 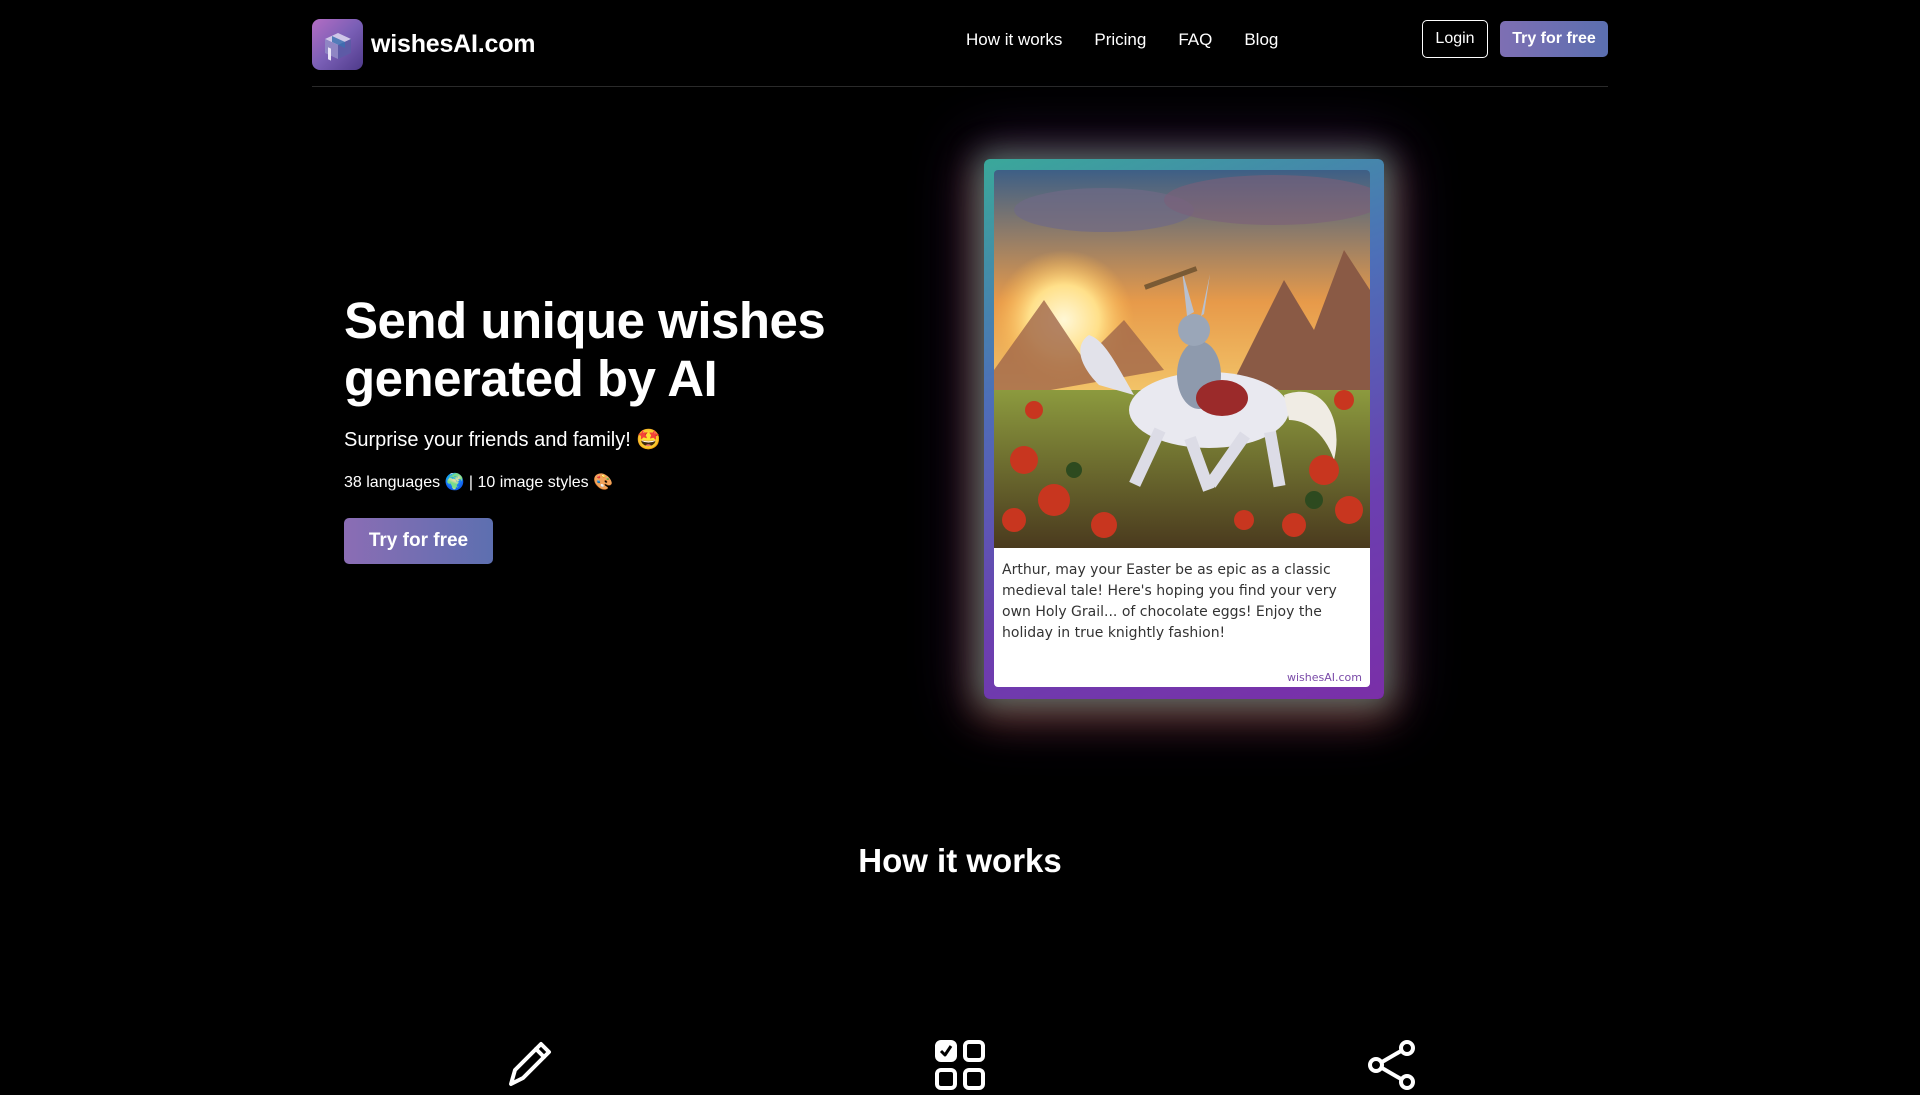 I want to click on brand-name: wishesAI.com, so click(x=453, y=44).